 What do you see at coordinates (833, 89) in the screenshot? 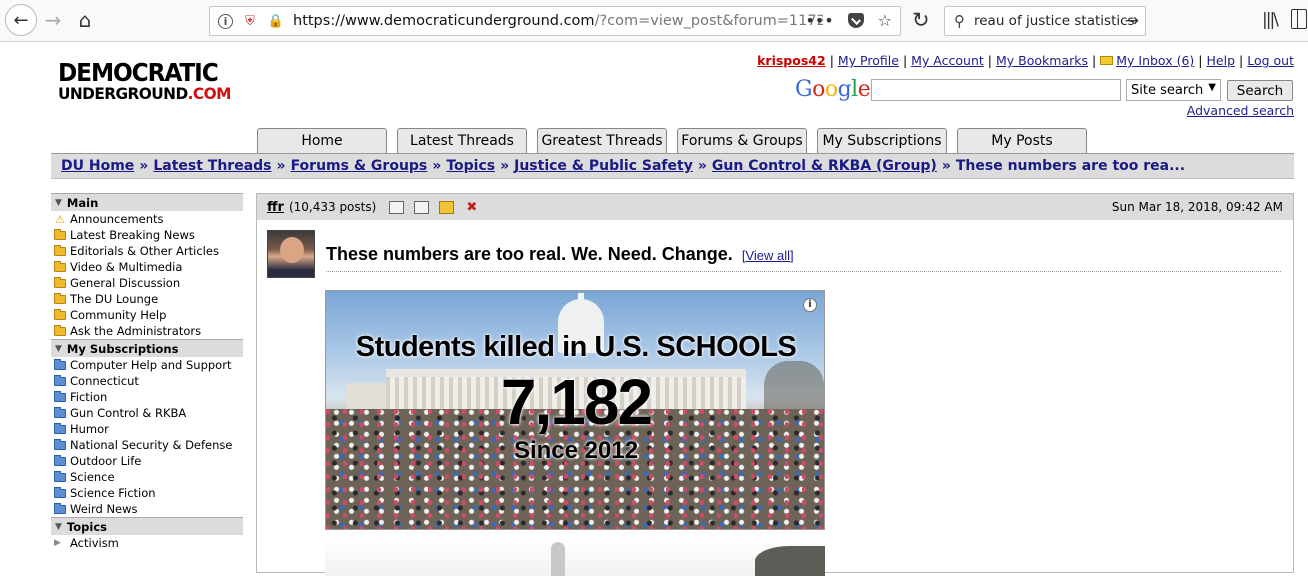
I see `google-logo: Google` at bounding box center [833, 89].